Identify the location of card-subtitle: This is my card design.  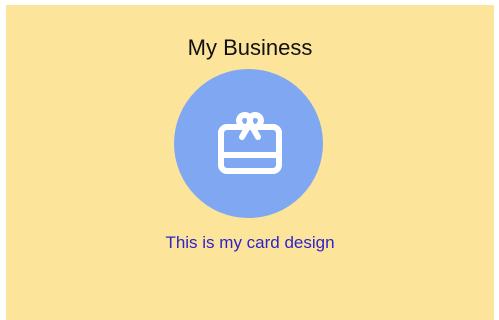
(250, 242).